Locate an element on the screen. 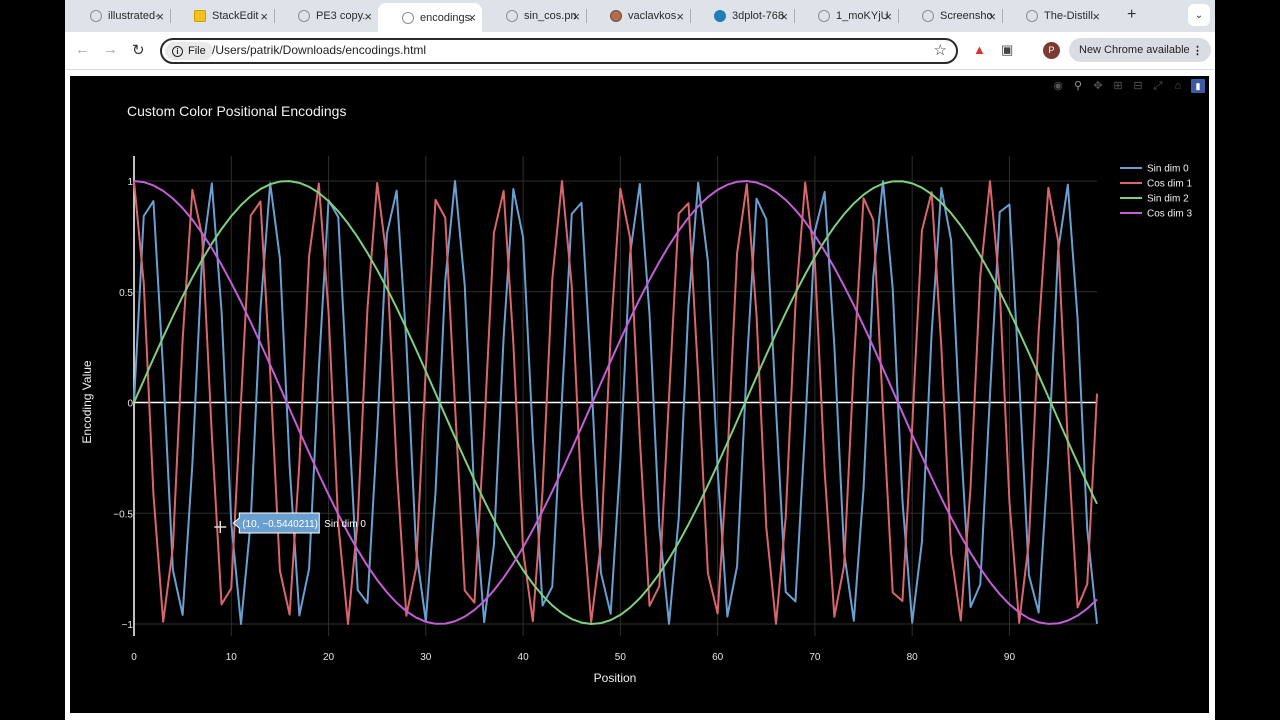  tab-6: 3dplot-768 × is located at coordinates (742, 16).